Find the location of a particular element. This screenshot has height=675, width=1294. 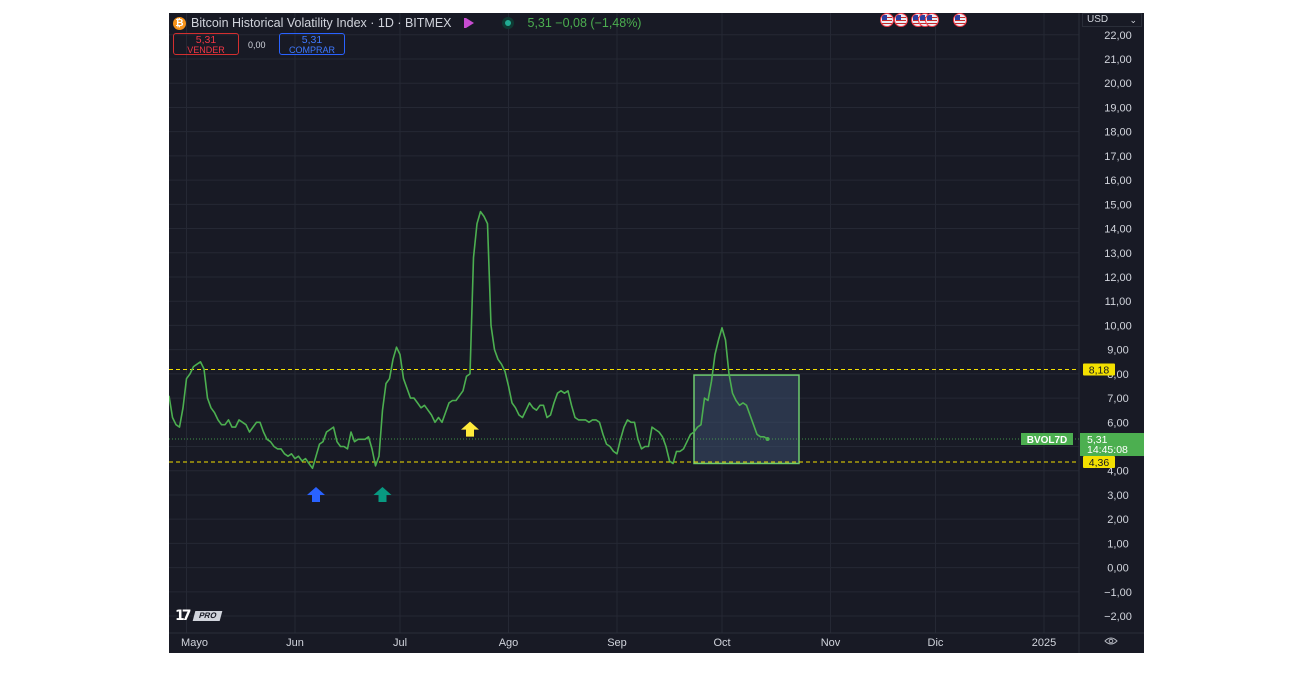

bitcoin-icon: ₿ is located at coordinates (179, 23).